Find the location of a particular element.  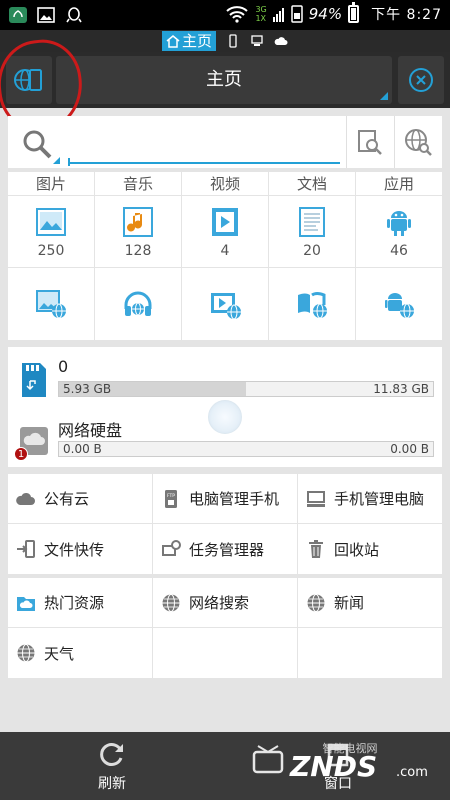

document-icon is located at coordinates (312, 221).